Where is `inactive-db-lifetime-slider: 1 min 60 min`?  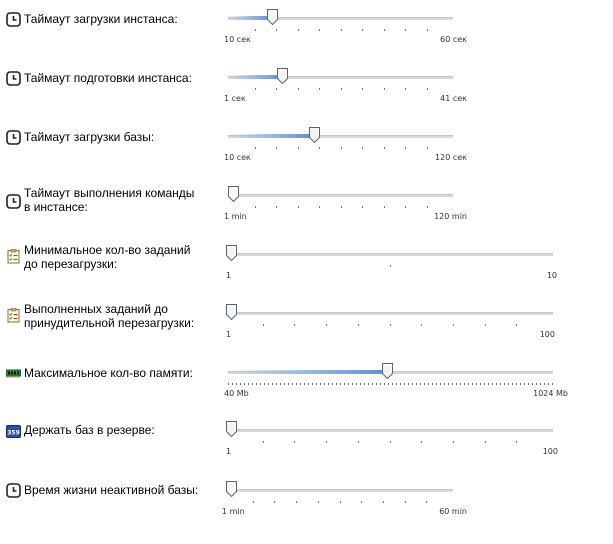 inactive-db-lifetime-slider: 1 min 60 min is located at coordinates (344, 501).